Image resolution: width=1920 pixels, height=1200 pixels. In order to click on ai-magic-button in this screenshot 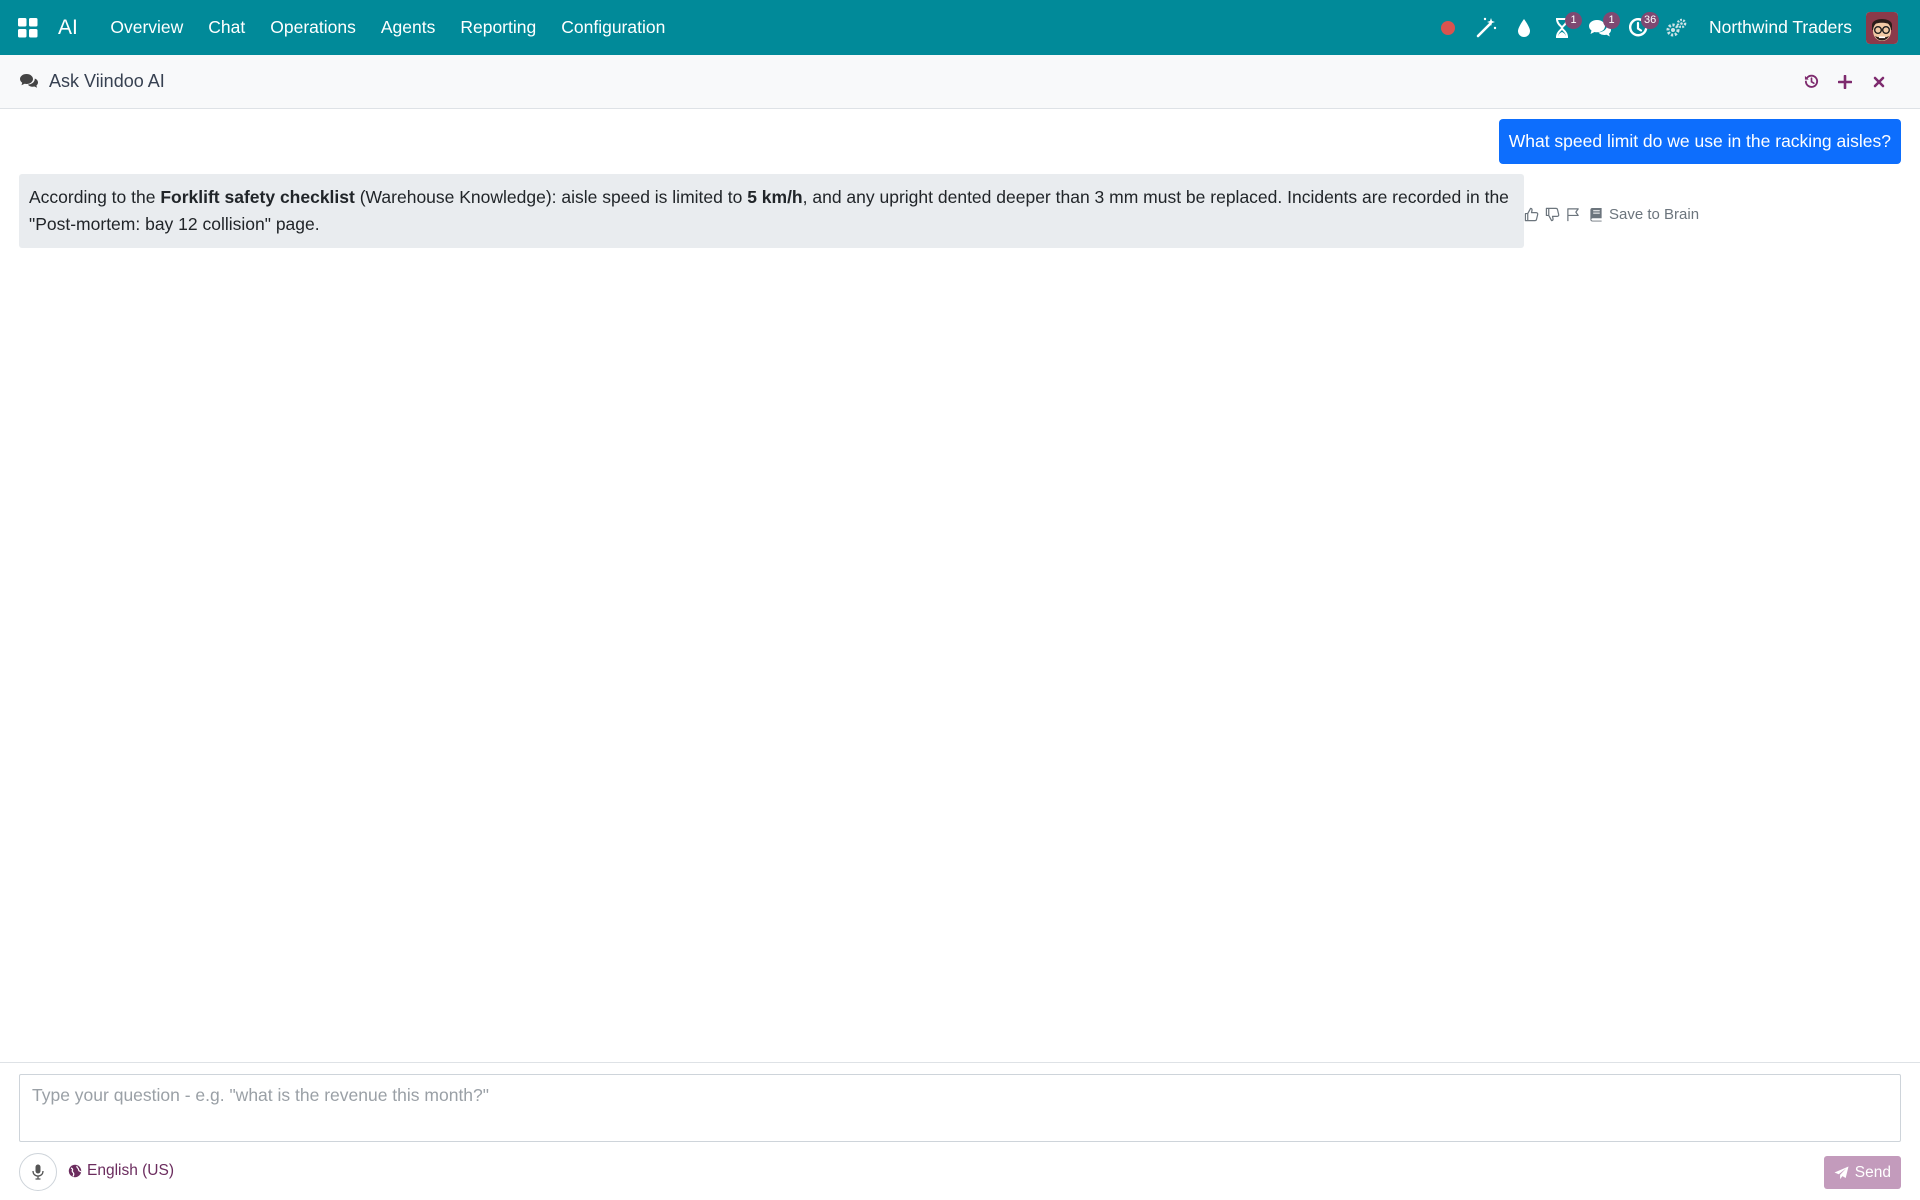, I will do `click(1486, 27)`.